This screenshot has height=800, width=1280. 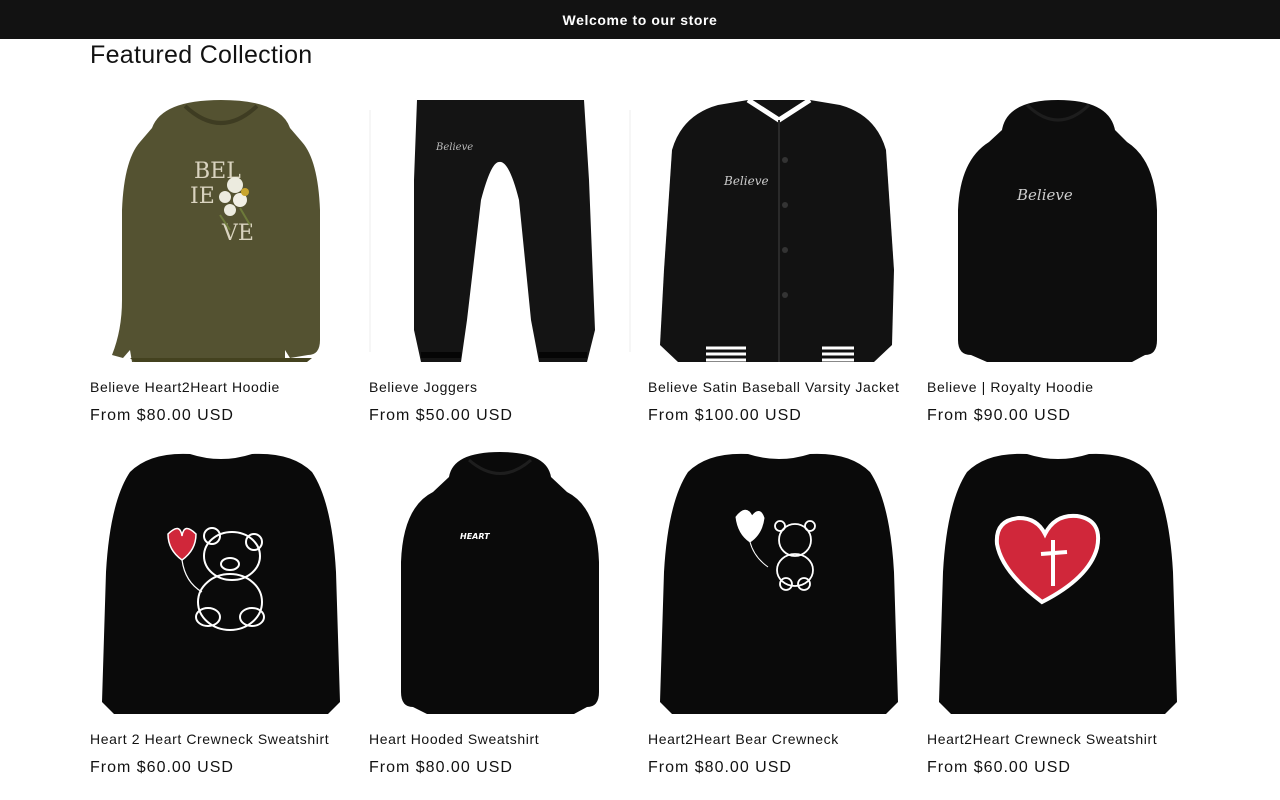 I want to click on black-varsity-jacket-image: Believe, so click(x=779, y=231).